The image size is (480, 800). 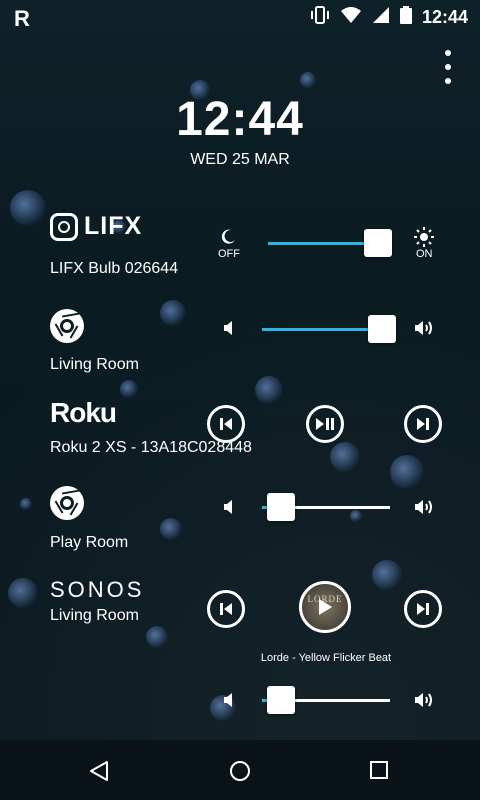 I want to click on chromecast-living-device, so click(x=67, y=326).